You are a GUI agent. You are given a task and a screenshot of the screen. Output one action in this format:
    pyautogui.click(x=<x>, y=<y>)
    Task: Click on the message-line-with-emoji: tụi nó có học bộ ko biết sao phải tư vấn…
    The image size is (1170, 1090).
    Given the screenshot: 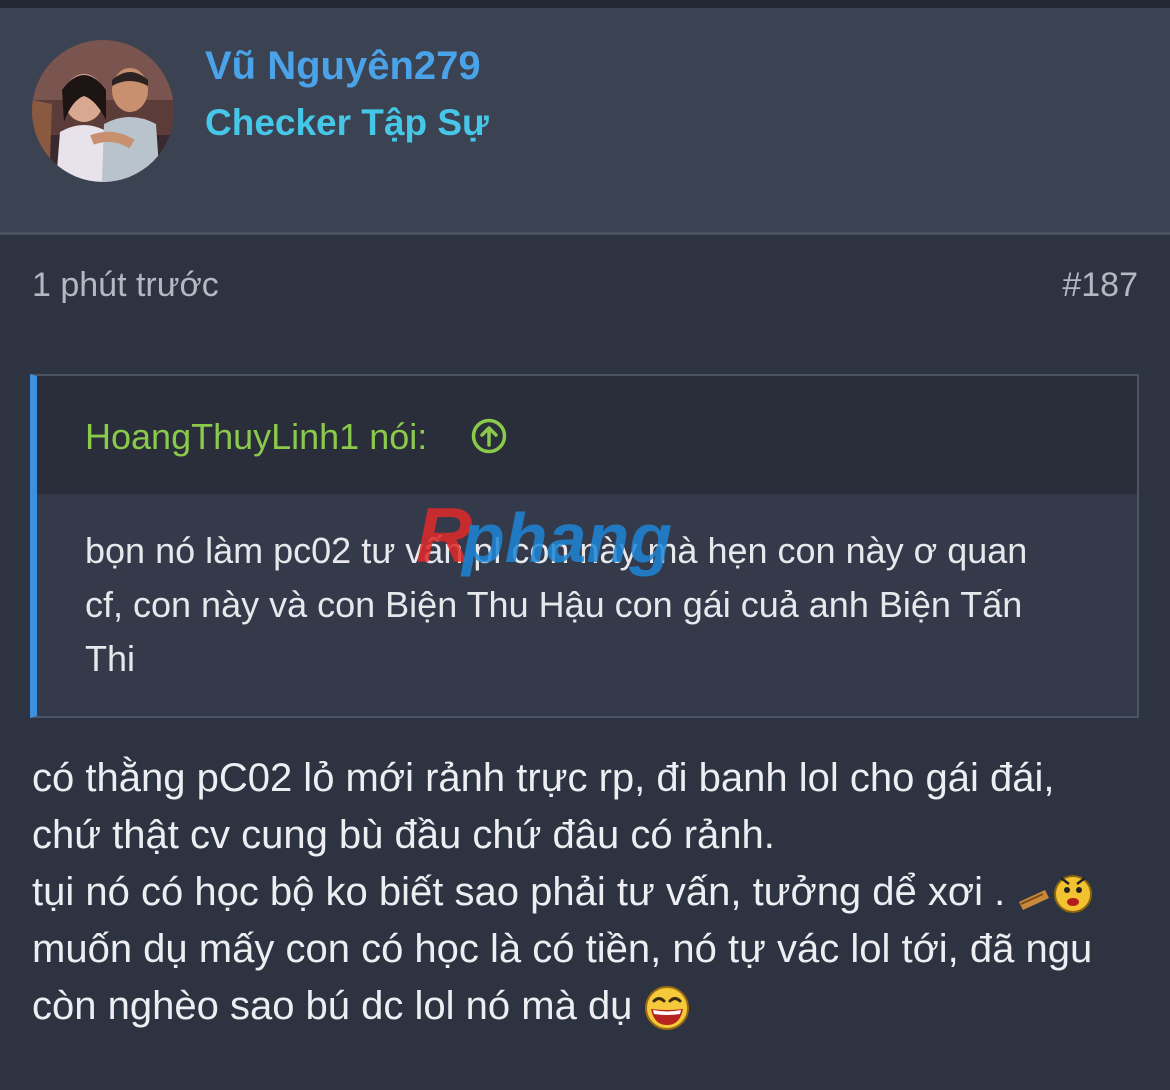 What is the action you would take?
    pyautogui.click(x=587, y=892)
    